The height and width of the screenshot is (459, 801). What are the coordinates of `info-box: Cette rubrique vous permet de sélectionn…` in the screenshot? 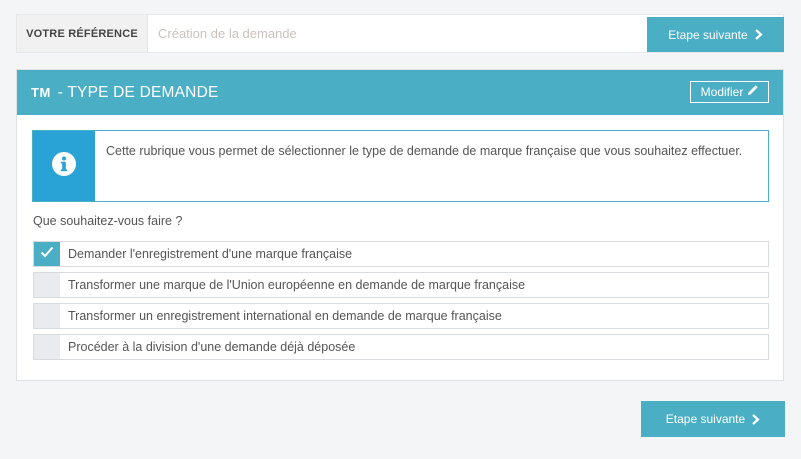 It's located at (400, 166).